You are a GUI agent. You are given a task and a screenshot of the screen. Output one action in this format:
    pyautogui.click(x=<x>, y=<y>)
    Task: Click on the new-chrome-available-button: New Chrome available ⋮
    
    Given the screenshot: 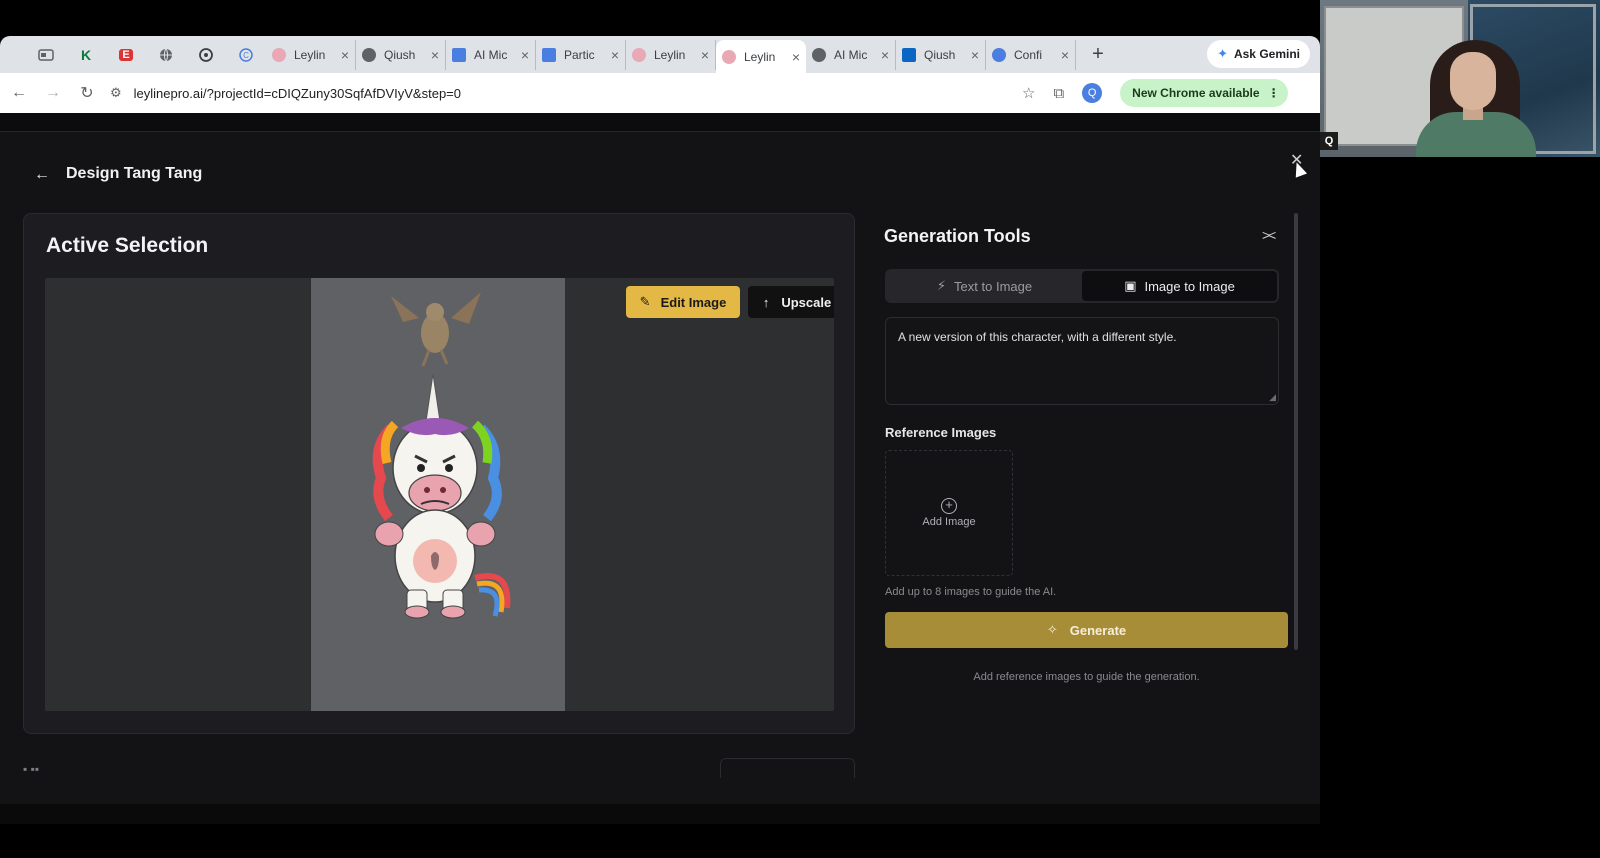 What is the action you would take?
    pyautogui.click(x=1204, y=93)
    